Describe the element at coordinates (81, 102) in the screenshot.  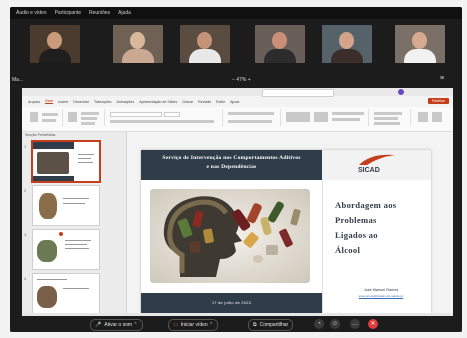
I see `tab-draw: Desenhar` at that location.